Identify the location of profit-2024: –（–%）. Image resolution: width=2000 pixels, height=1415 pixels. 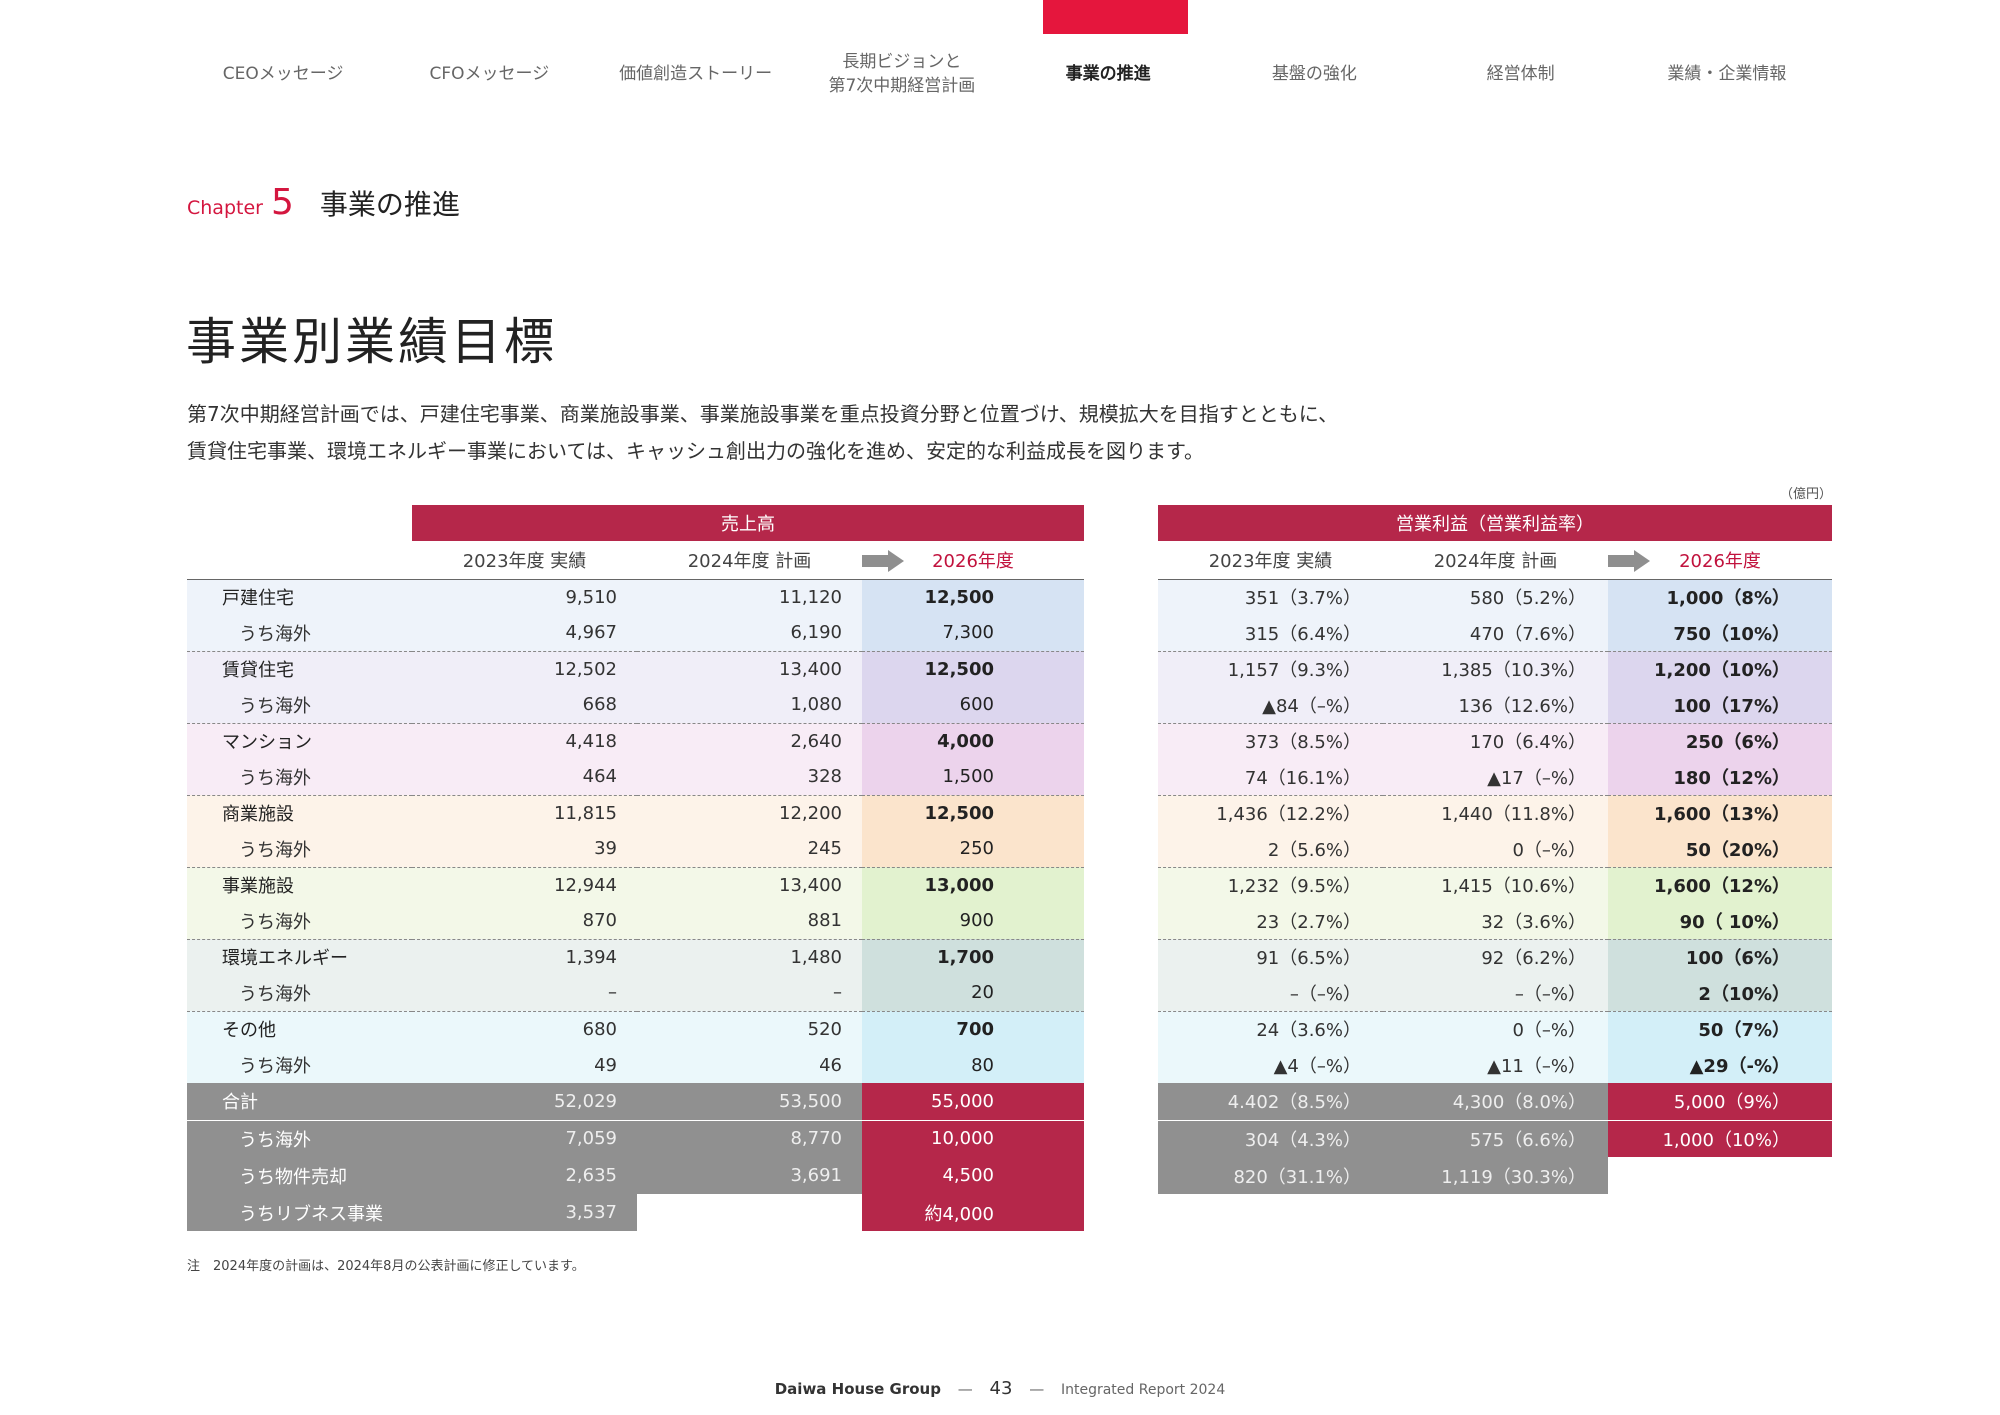
(1495, 993).